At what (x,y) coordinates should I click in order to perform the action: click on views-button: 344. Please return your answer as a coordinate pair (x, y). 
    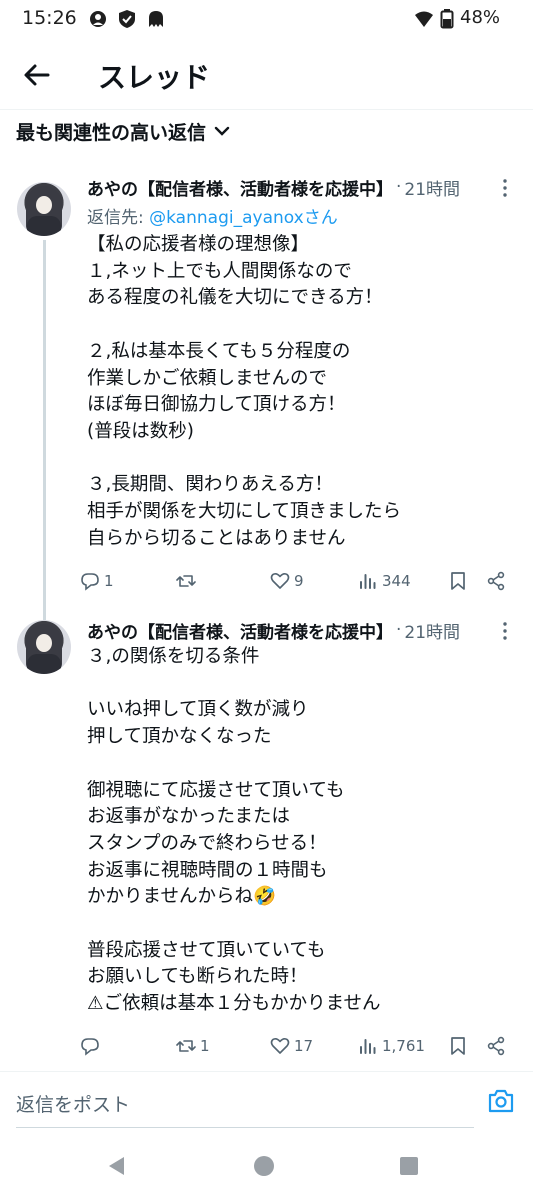
    Looking at the image, I should click on (384, 581).